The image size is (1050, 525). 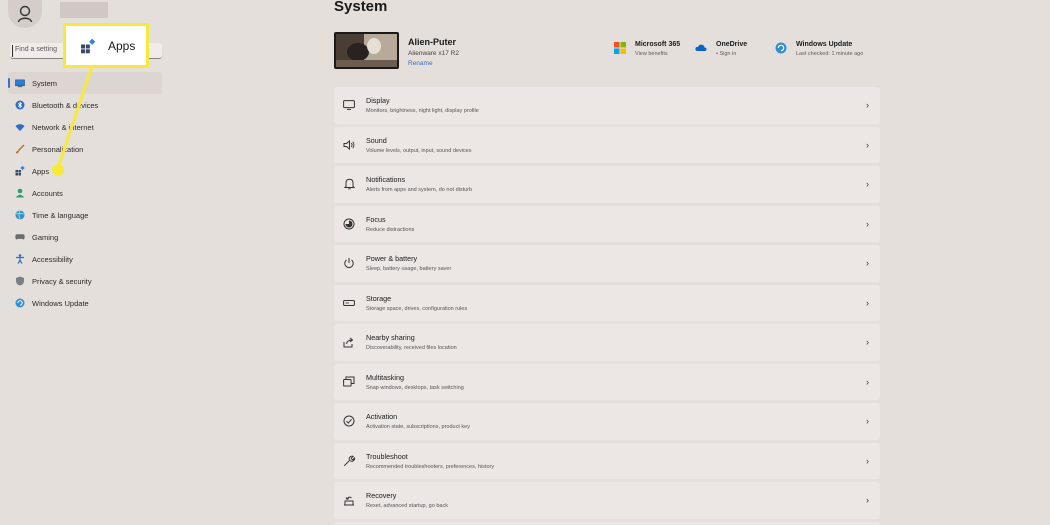 What do you see at coordinates (386, 180) in the screenshot?
I see `setting-title: Notifications` at bounding box center [386, 180].